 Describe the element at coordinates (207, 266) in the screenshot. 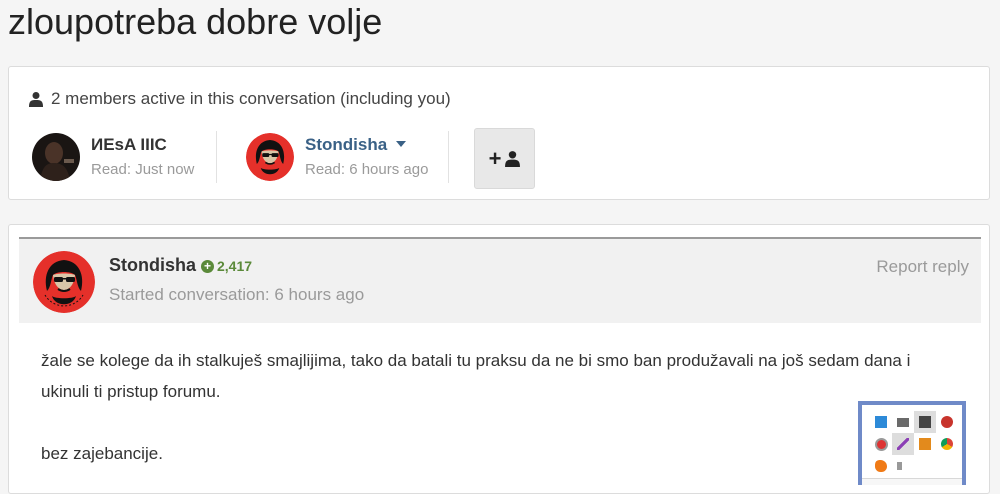

I see `plus-circle-icon: +` at that location.